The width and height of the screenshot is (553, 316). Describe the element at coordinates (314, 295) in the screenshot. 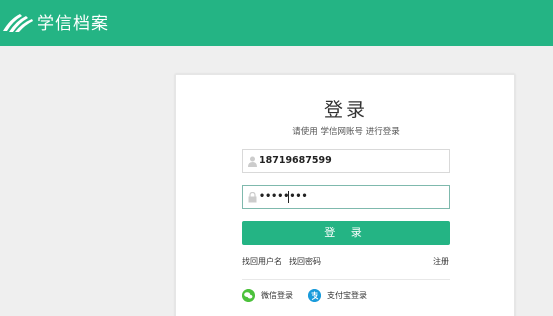

I see `alipay-icon` at that location.